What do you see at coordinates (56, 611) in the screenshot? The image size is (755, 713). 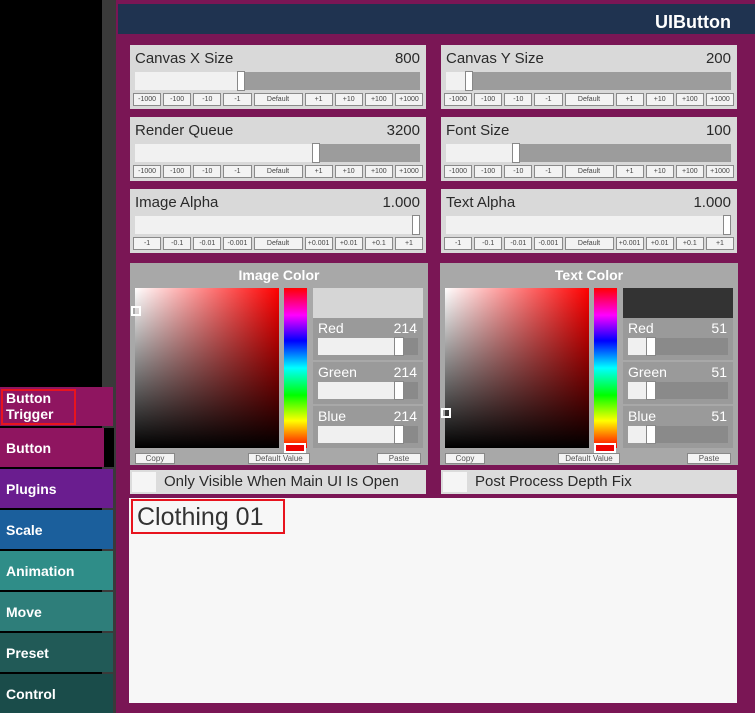 I see `nav-item-move: Move` at bounding box center [56, 611].